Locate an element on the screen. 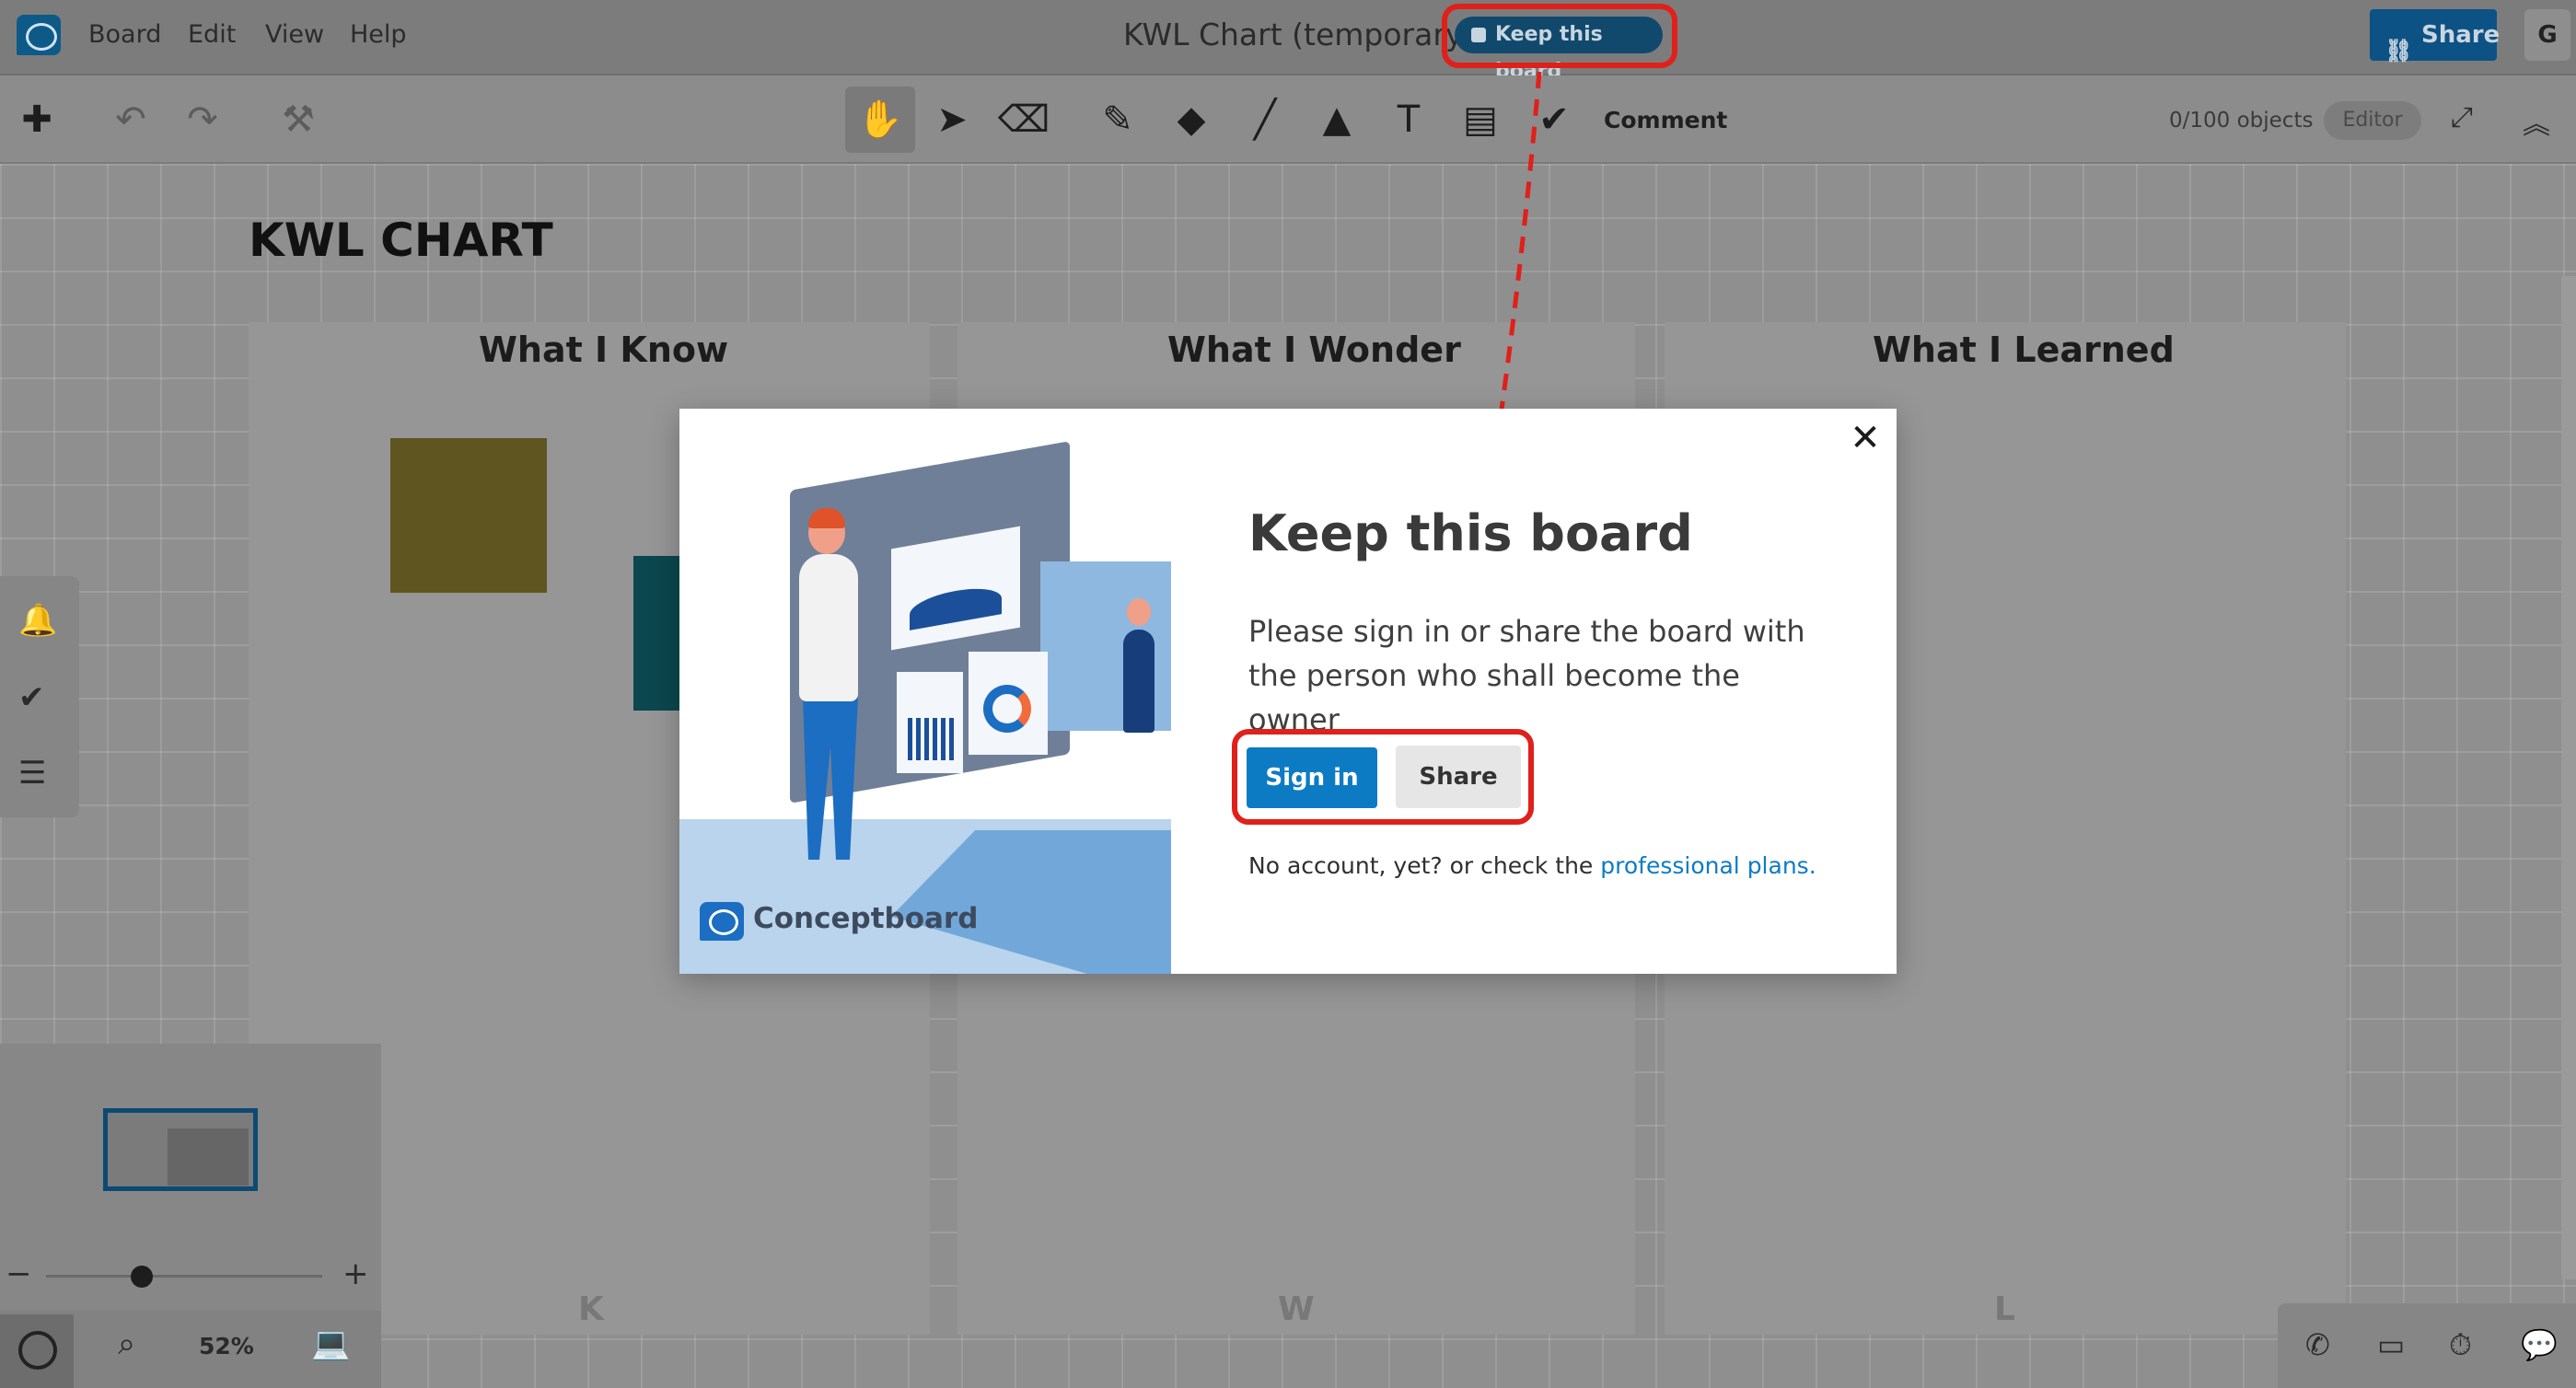 This screenshot has width=2576, height=1388. illustration-bar-chart is located at coordinates (931, 739).